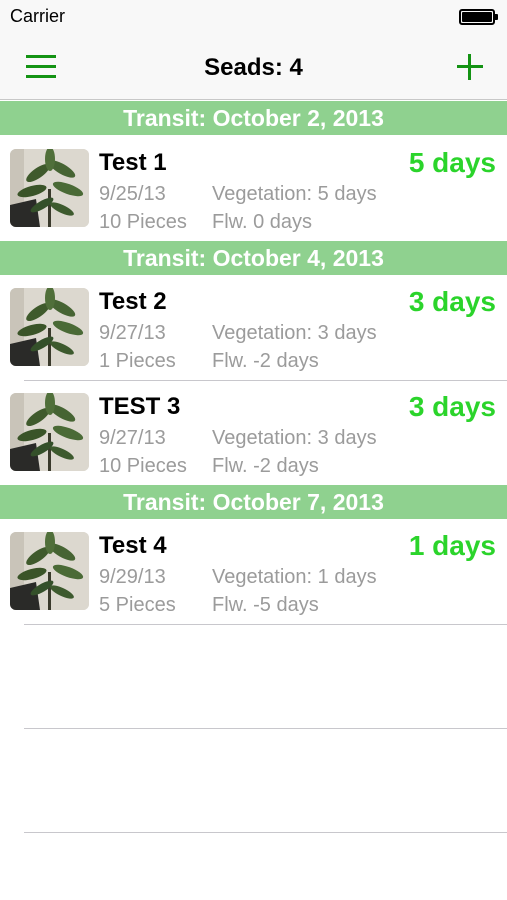 This screenshot has width=507, height=900. I want to click on seed-name: Test 4, so click(133, 545).